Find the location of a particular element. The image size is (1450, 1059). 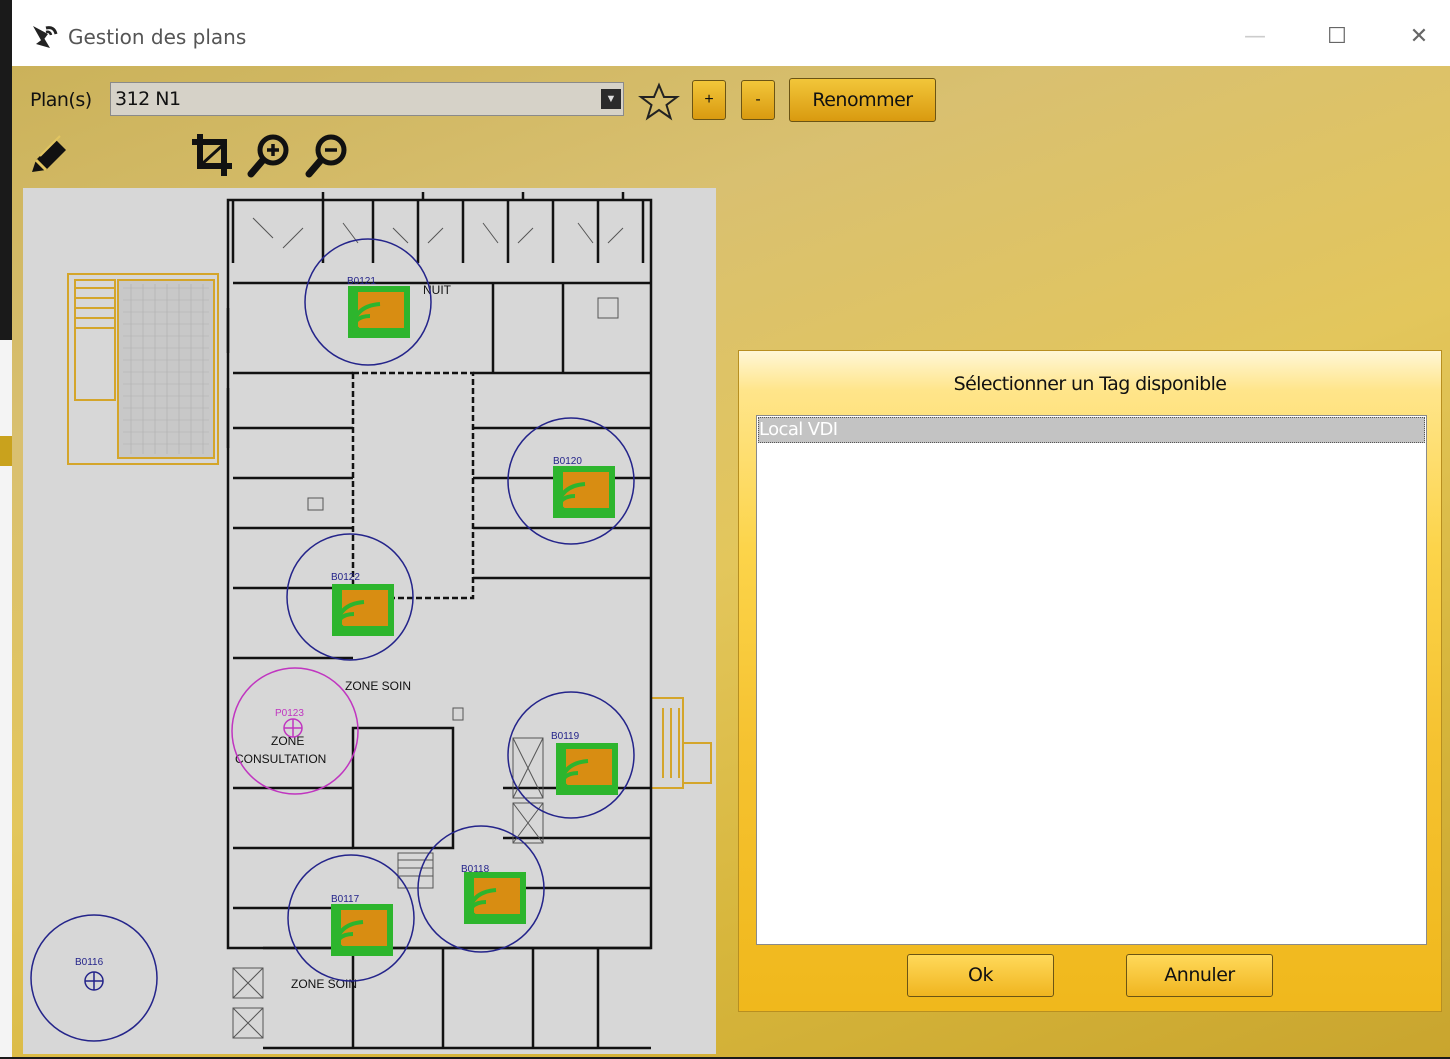

dropdown-arrow-icon: ▼ is located at coordinates (611, 99).